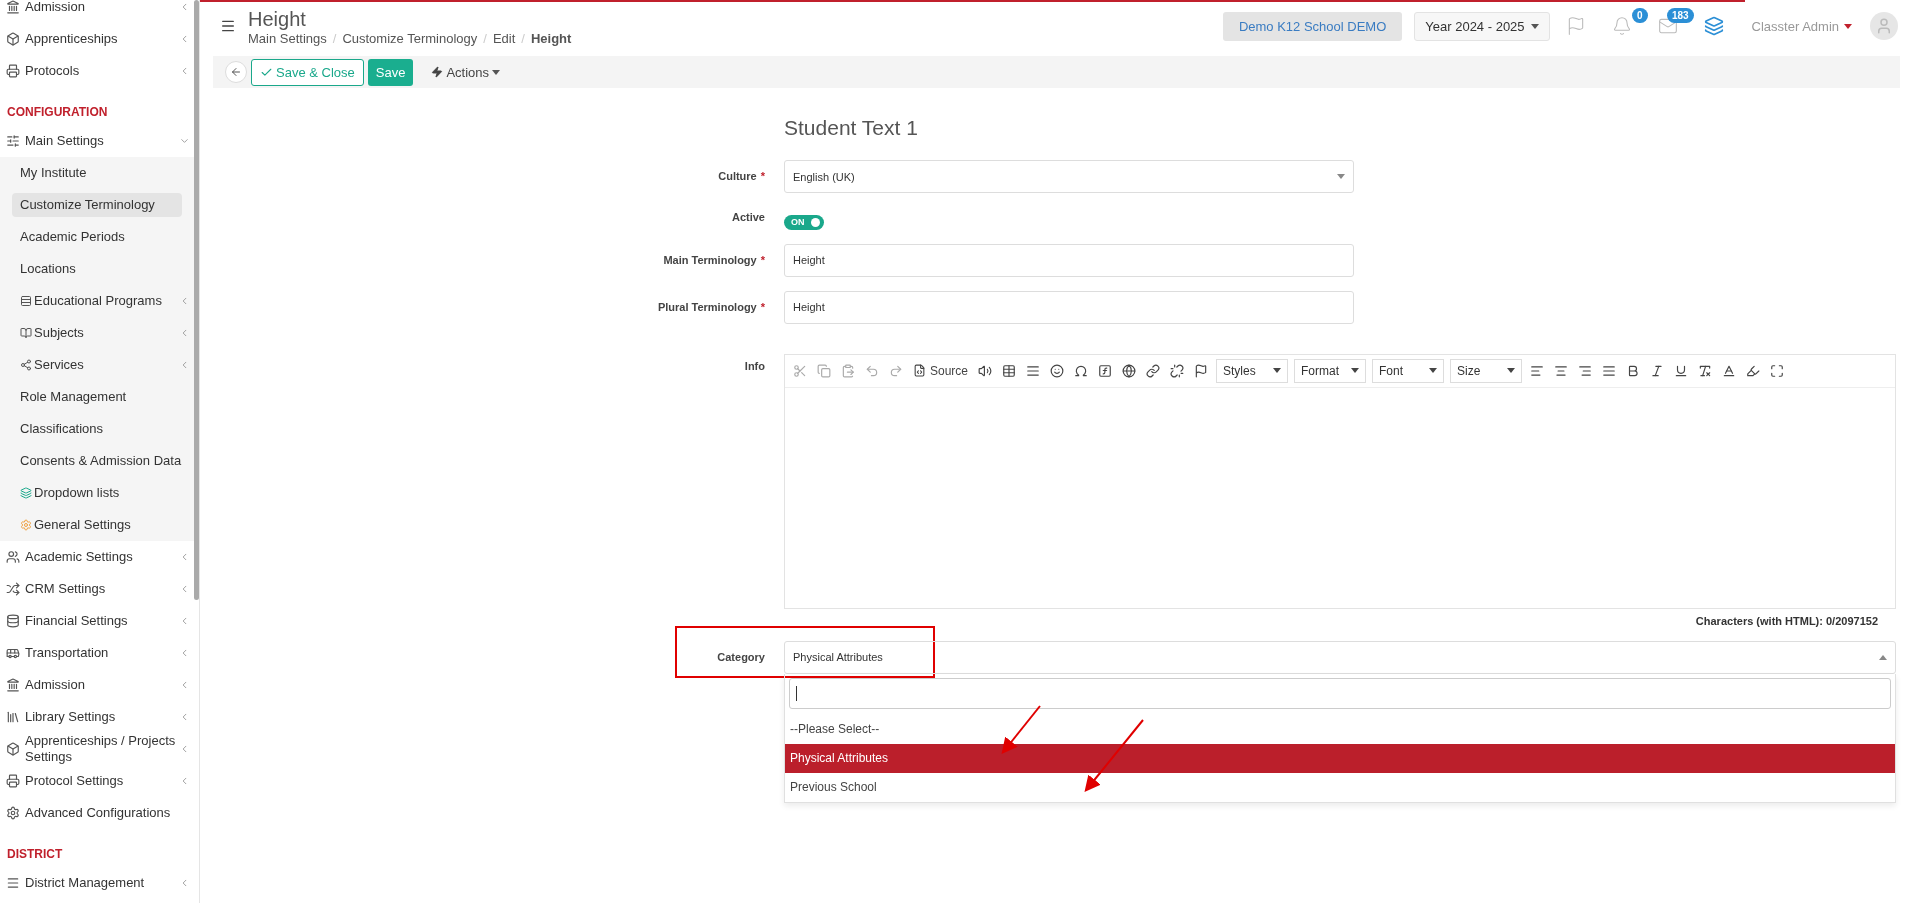 This screenshot has height=903, width=1908. I want to click on source-button: Source, so click(941, 370).